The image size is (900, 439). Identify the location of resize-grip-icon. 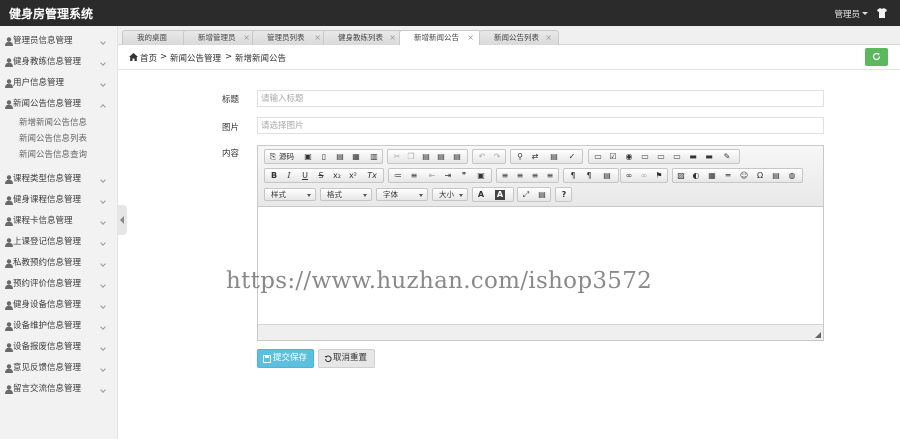
(818, 335).